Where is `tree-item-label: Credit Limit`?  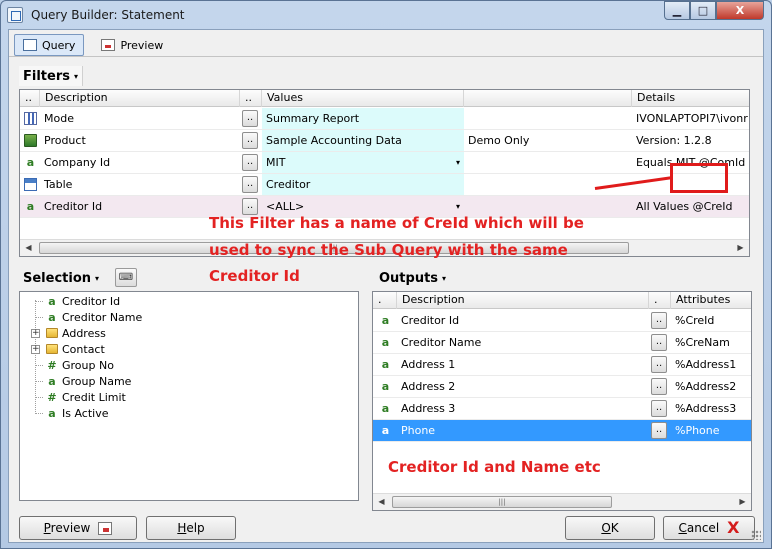
tree-item-label: Credit Limit is located at coordinates (94, 397).